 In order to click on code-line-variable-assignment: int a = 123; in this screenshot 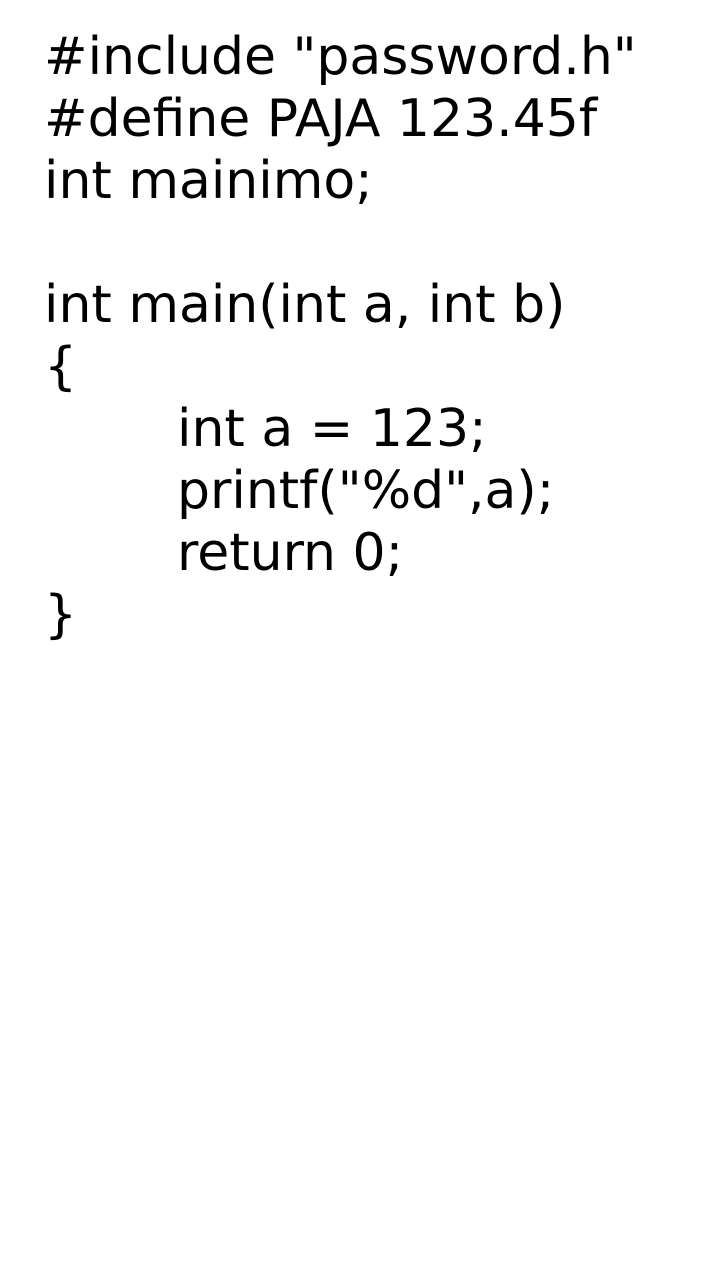, I will do `click(332, 429)`.